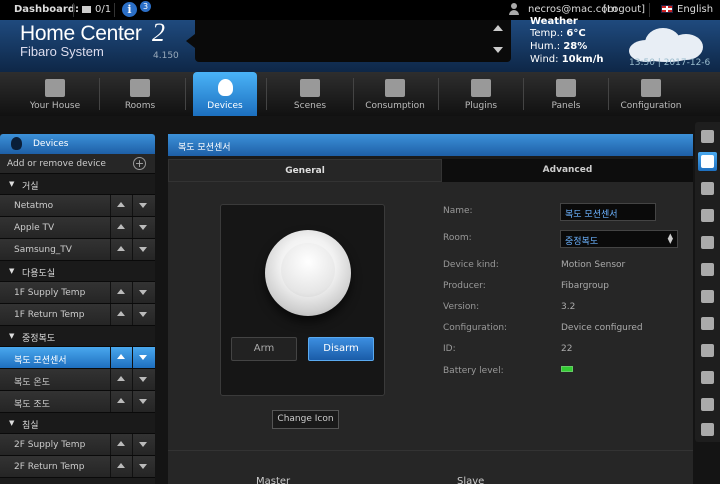 The image size is (720, 484). I want to click on tab-advanced: Advanced, so click(567, 170).